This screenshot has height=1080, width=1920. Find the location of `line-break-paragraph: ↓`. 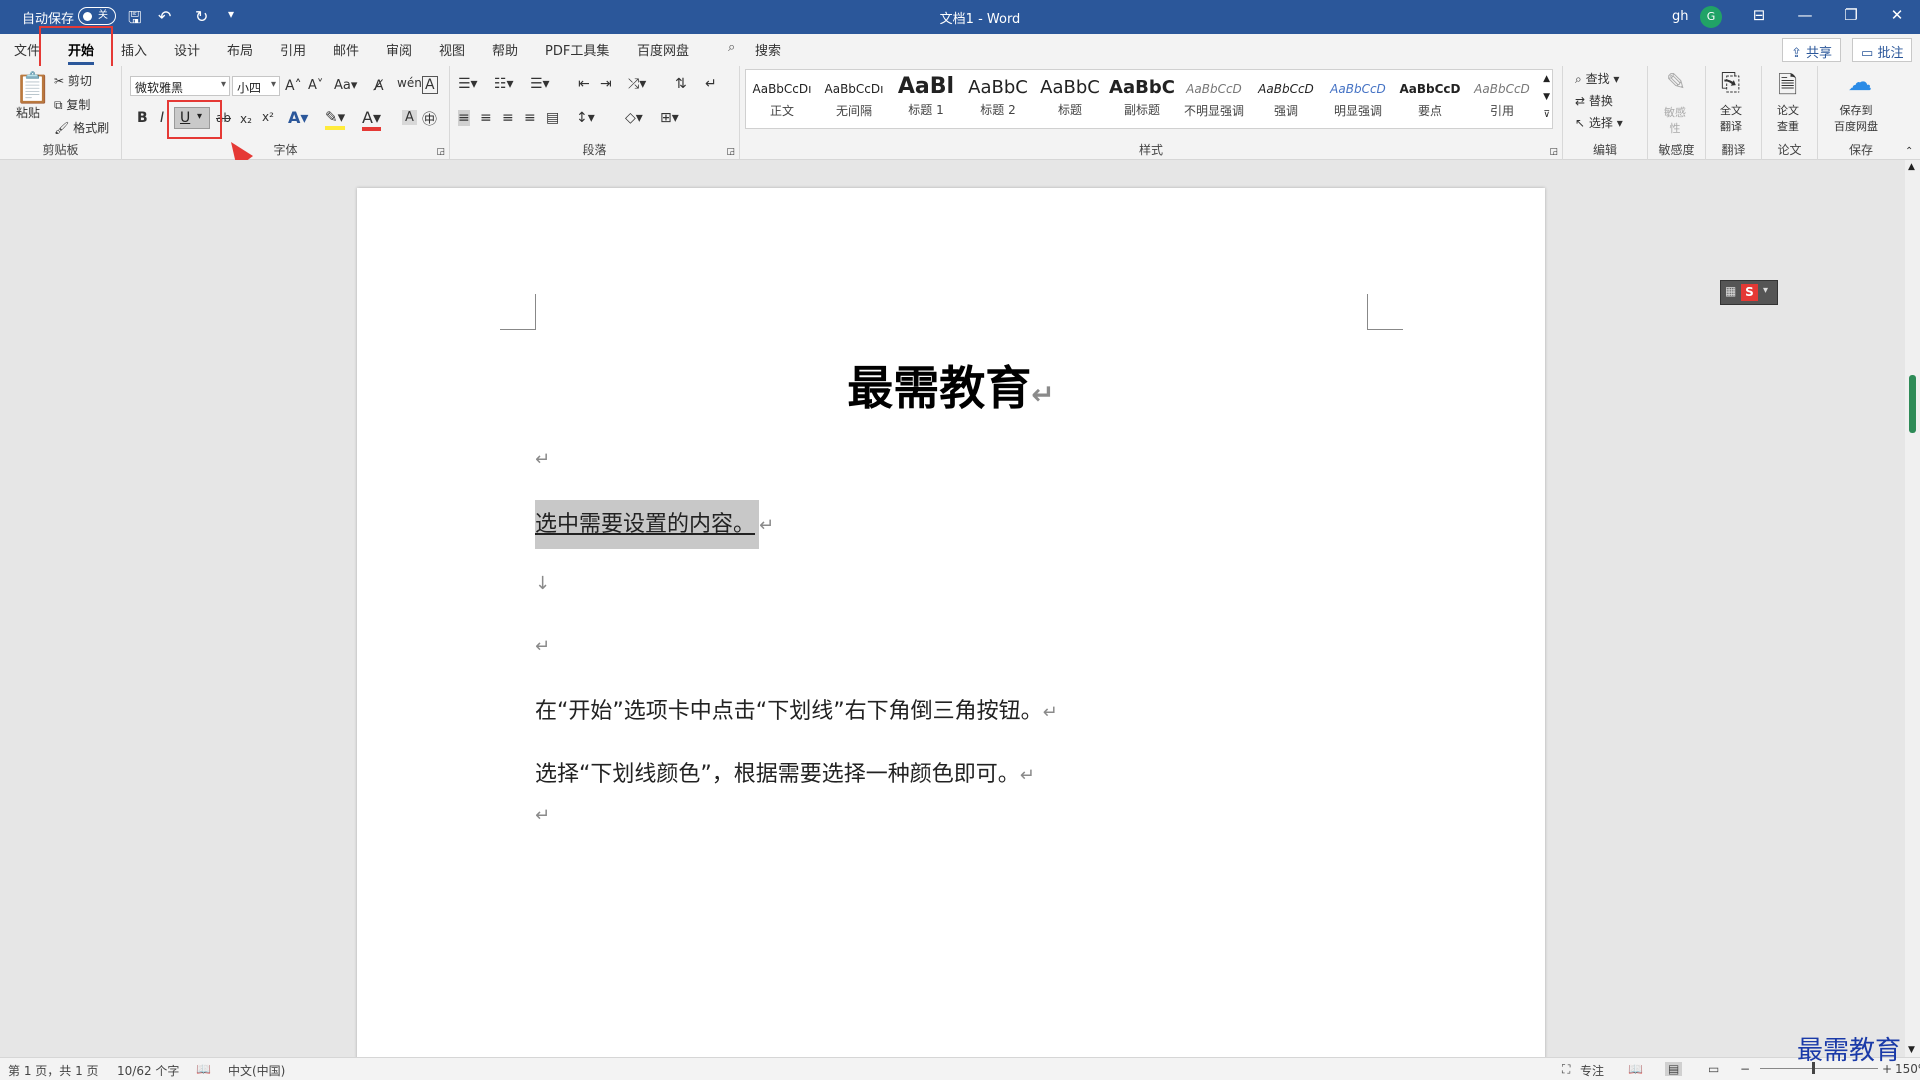

line-break-paragraph: ↓ is located at coordinates (542, 582).